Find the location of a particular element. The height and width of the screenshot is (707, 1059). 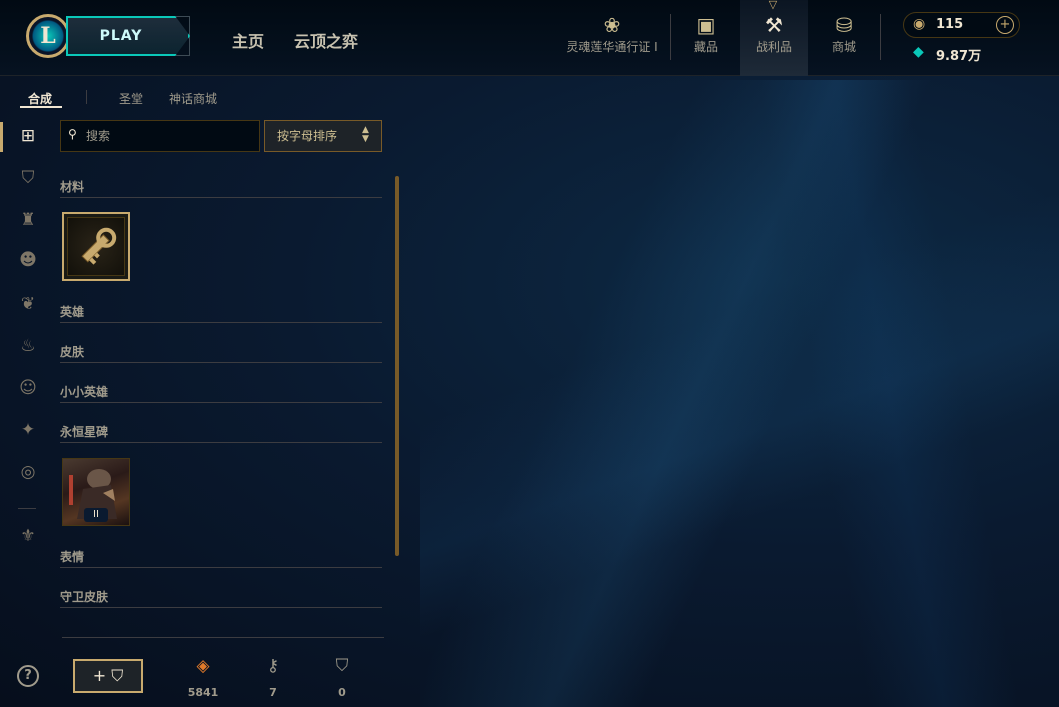

category-eternals: 永恒星碑 is located at coordinates (84, 431).